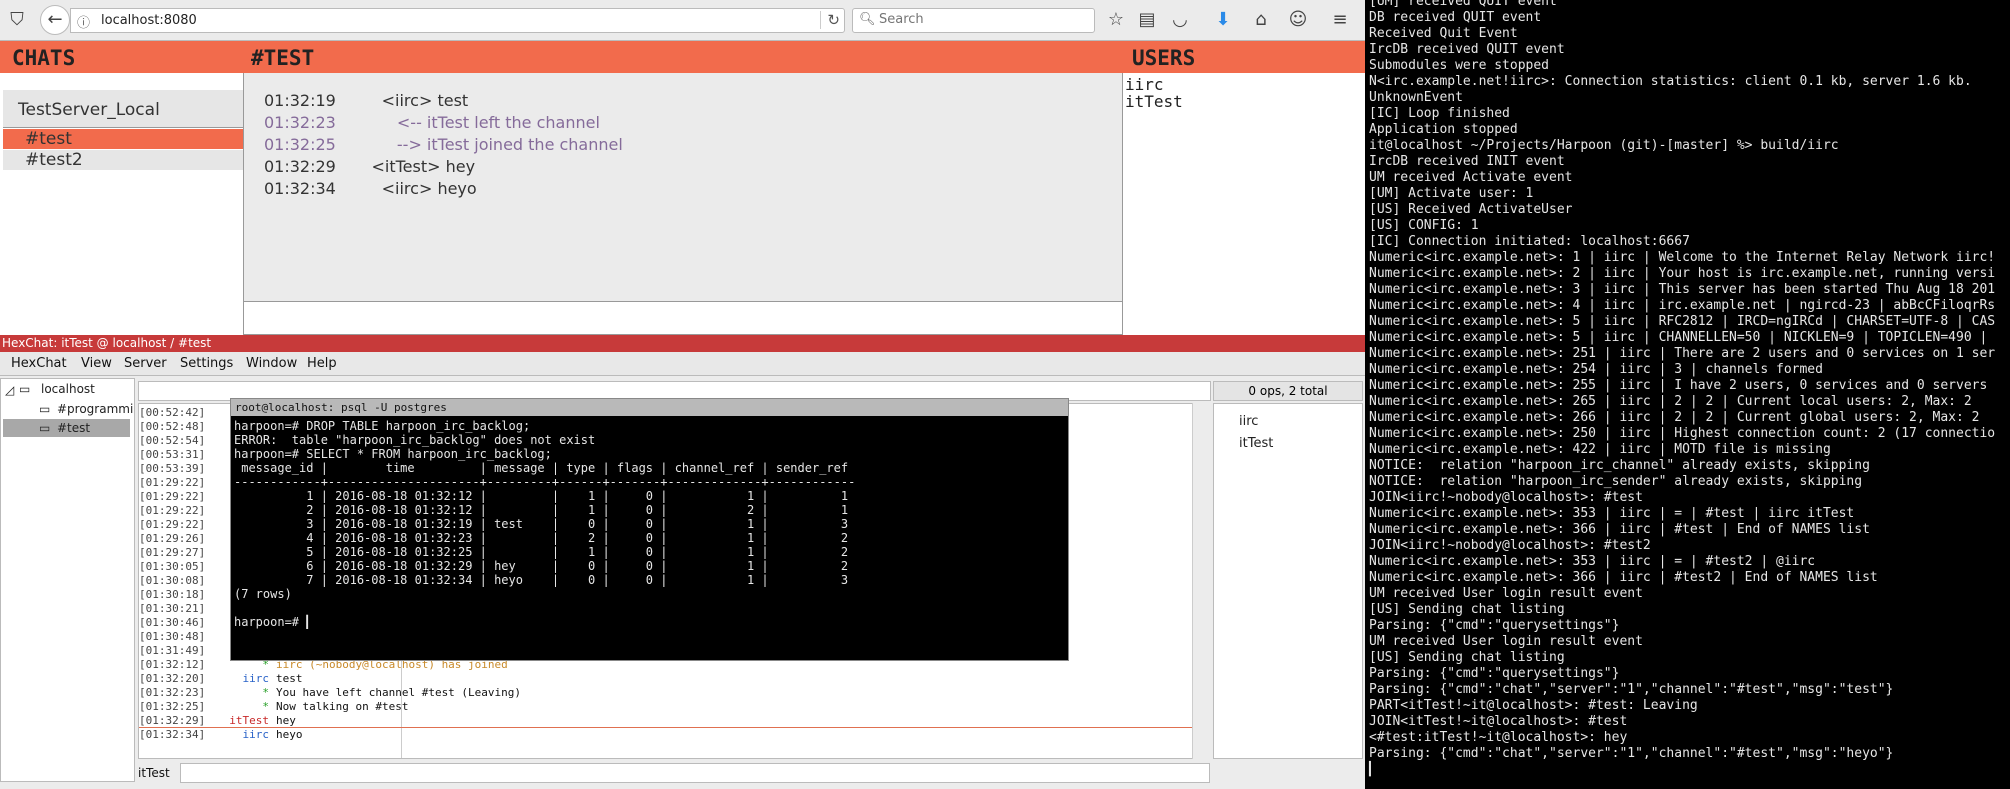 Image resolution: width=2010 pixels, height=789 pixels. I want to click on psql-line: harpoon=# ▎, so click(274, 622).